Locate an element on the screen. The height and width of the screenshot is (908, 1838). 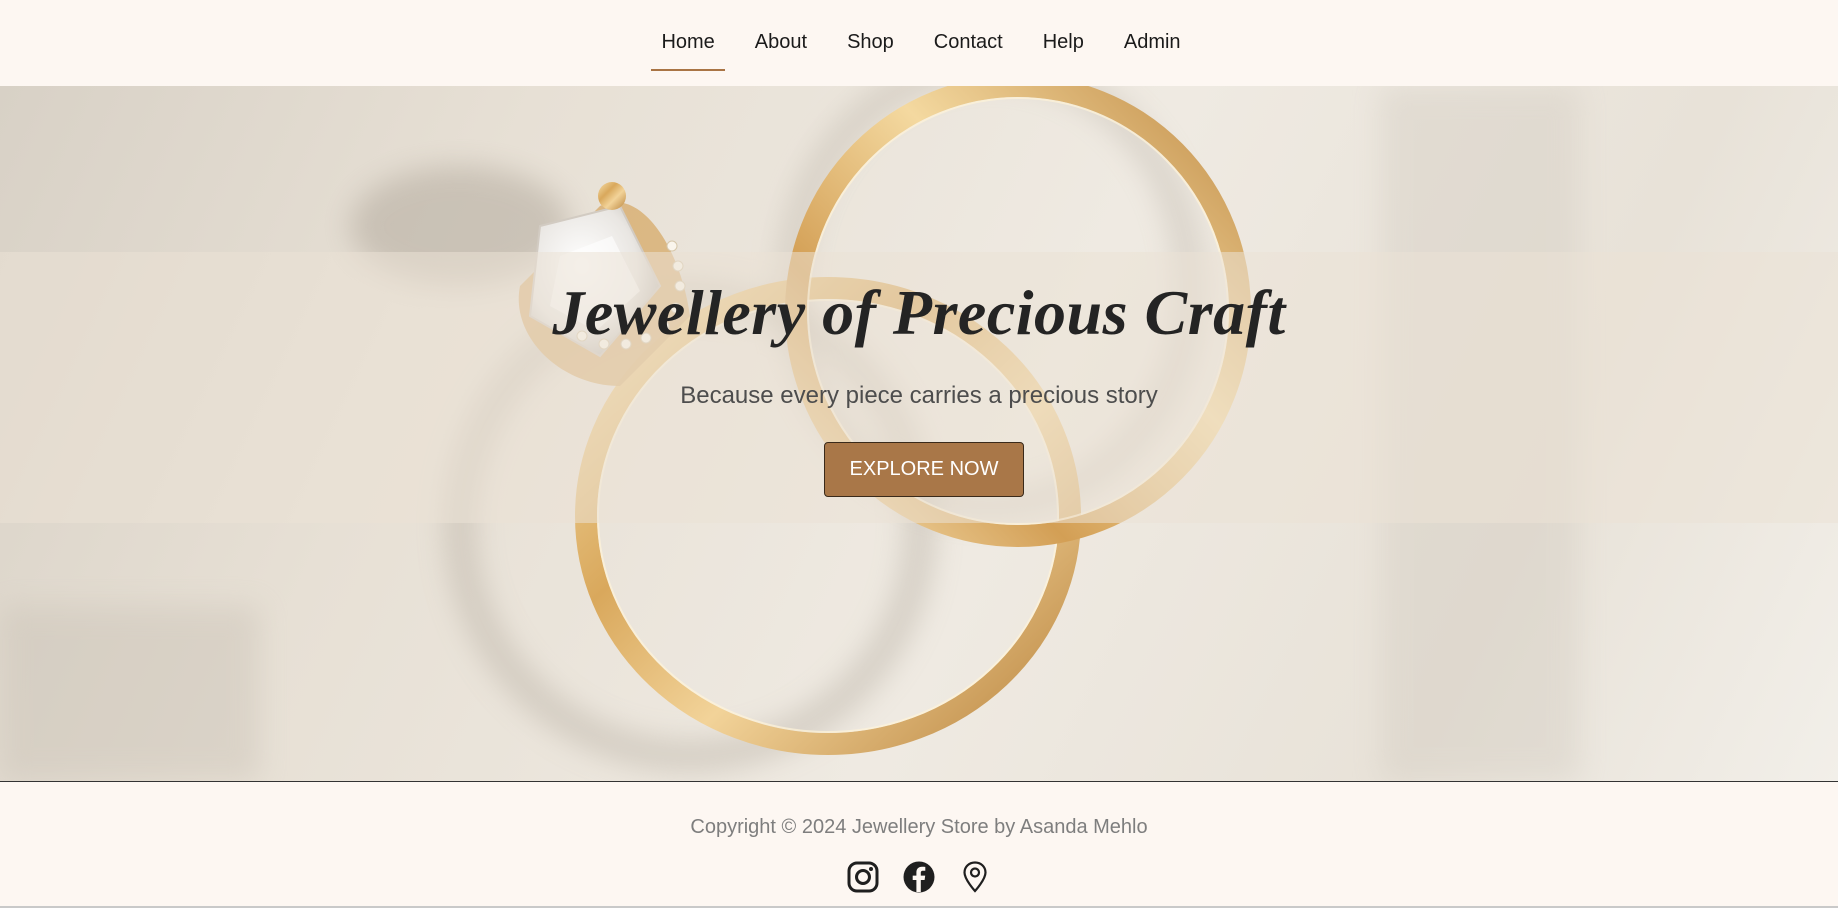
instagram-icon is located at coordinates (863, 877).